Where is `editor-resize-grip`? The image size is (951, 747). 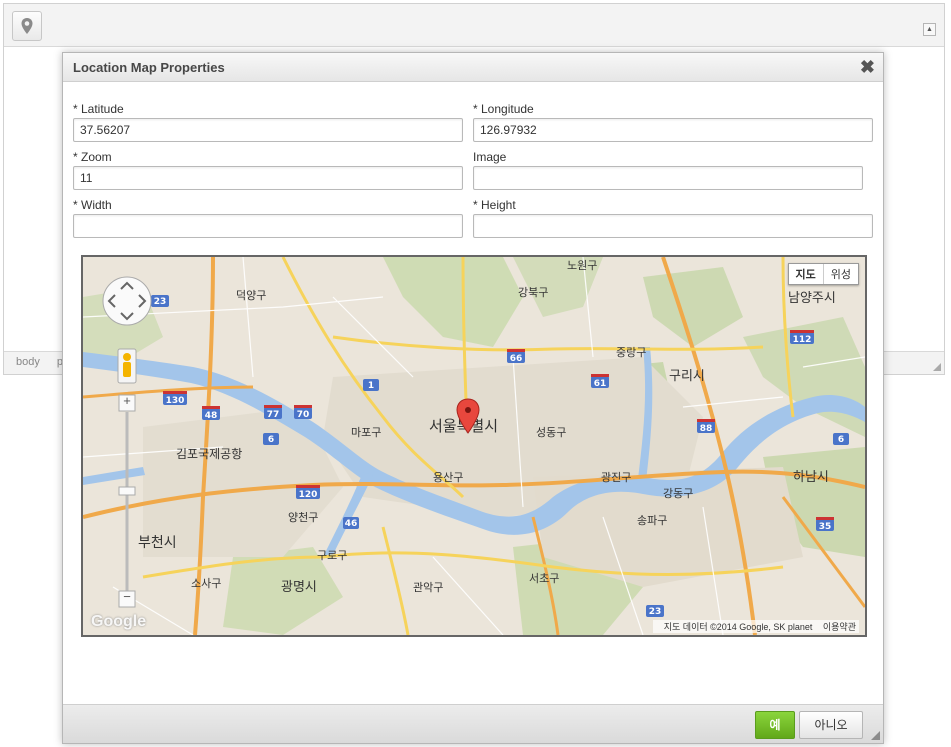
editor-resize-grip is located at coordinates (937, 367).